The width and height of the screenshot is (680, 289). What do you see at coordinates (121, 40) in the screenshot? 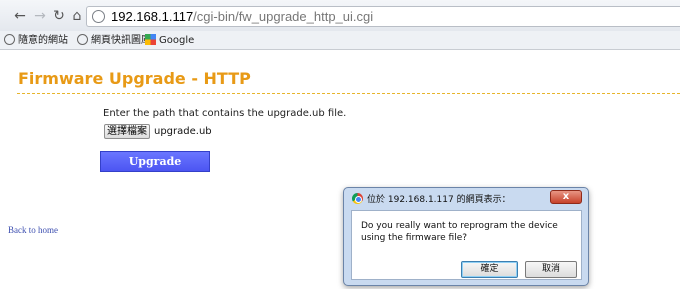
I see `bookmark-label: 網頁快訊圖庫` at bounding box center [121, 40].